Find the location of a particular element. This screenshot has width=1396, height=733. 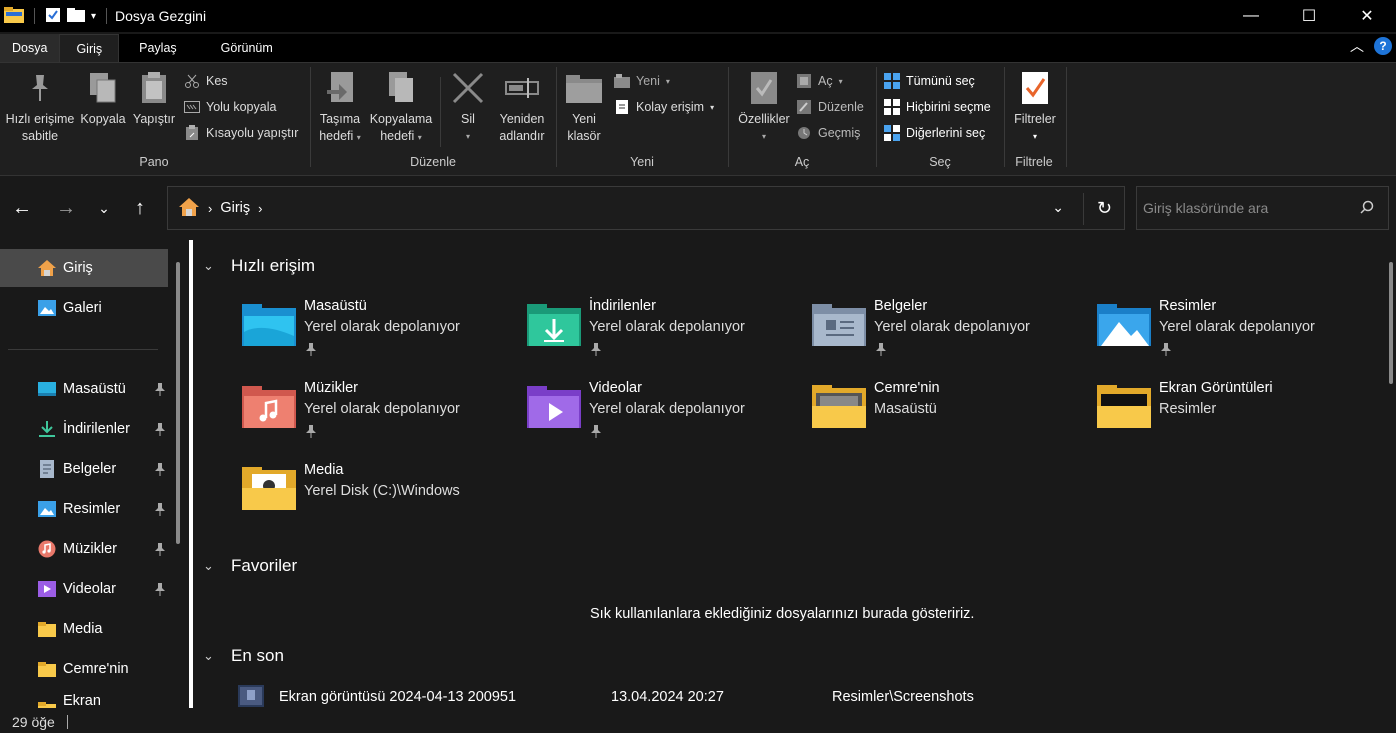

new-item-button: Yeni ▾ is located at coordinates (642, 81).